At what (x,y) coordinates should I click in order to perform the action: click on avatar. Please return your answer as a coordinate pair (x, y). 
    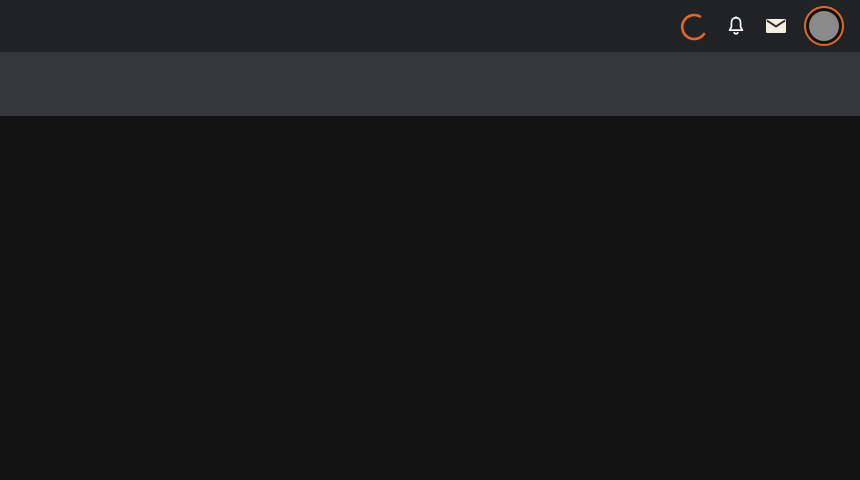
    Looking at the image, I should click on (824, 26).